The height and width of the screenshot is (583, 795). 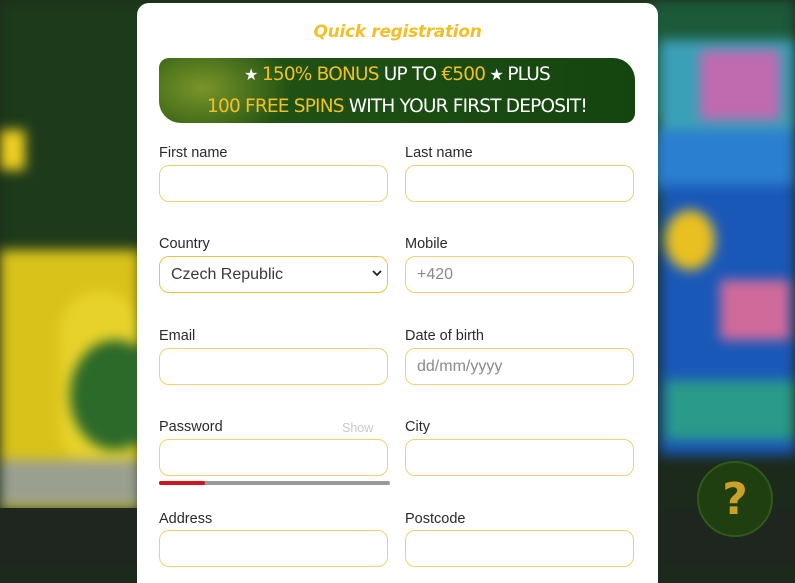 I want to click on password-strength-fill, so click(x=182, y=483).